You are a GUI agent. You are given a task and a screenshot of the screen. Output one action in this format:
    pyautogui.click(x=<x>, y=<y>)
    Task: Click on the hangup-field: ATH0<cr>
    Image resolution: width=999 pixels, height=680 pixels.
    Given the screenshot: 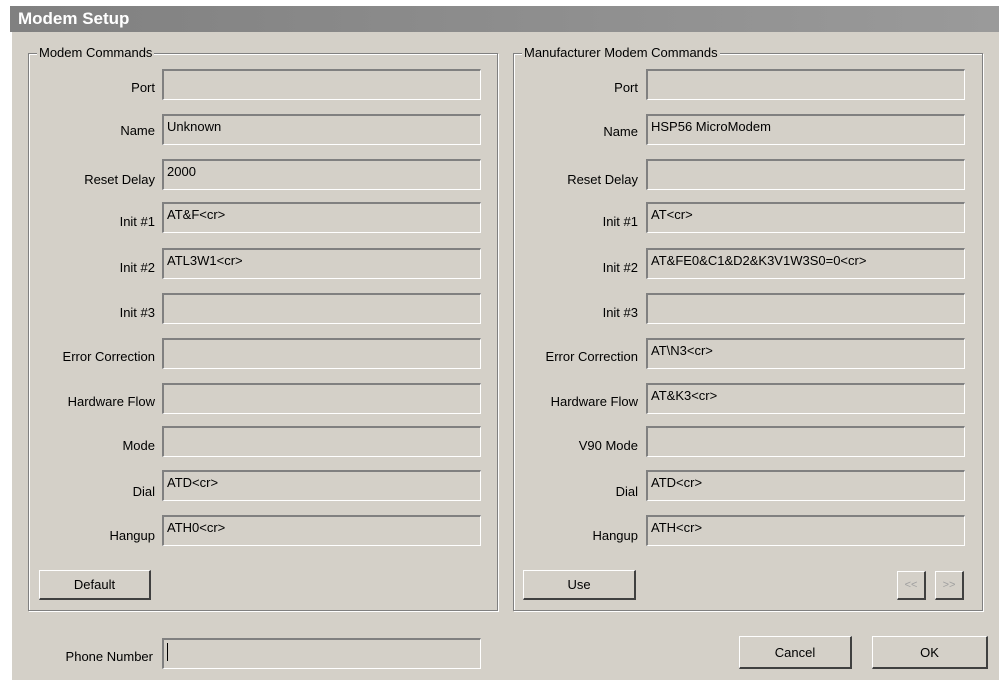 What is the action you would take?
    pyautogui.click(x=321, y=530)
    